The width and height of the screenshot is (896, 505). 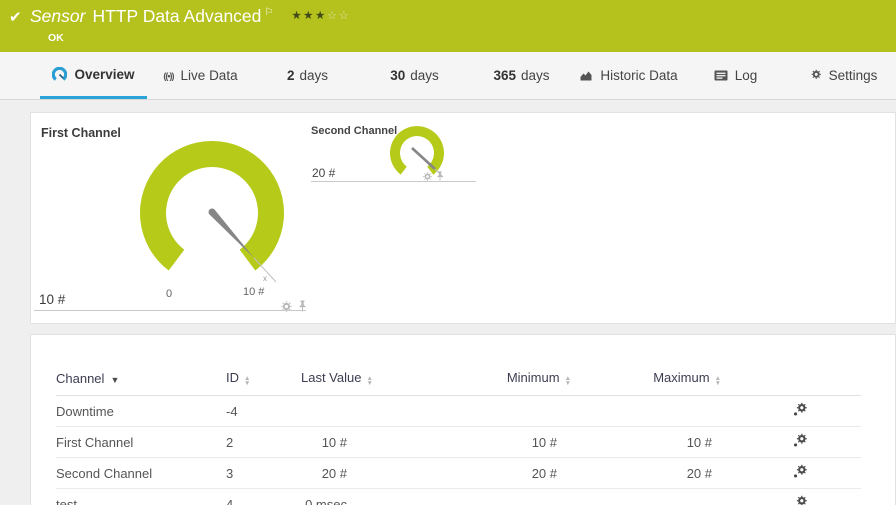 I want to click on table-row: test 4 0 msec, so click(x=458, y=496).